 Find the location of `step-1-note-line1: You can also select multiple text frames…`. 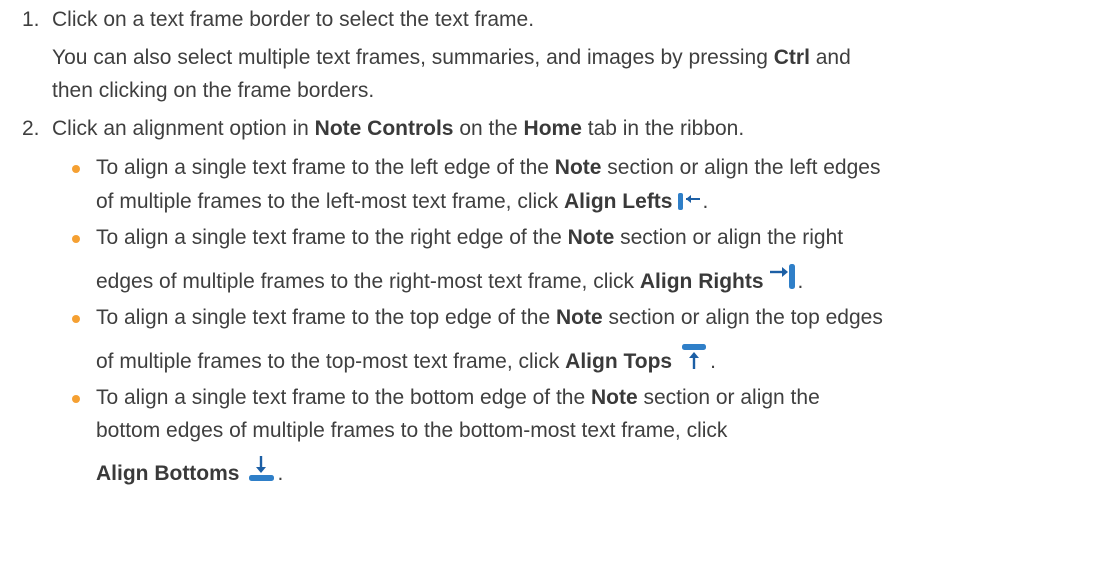

step-1-note-line1: You can also select multiple text frames… is located at coordinates (451, 58).